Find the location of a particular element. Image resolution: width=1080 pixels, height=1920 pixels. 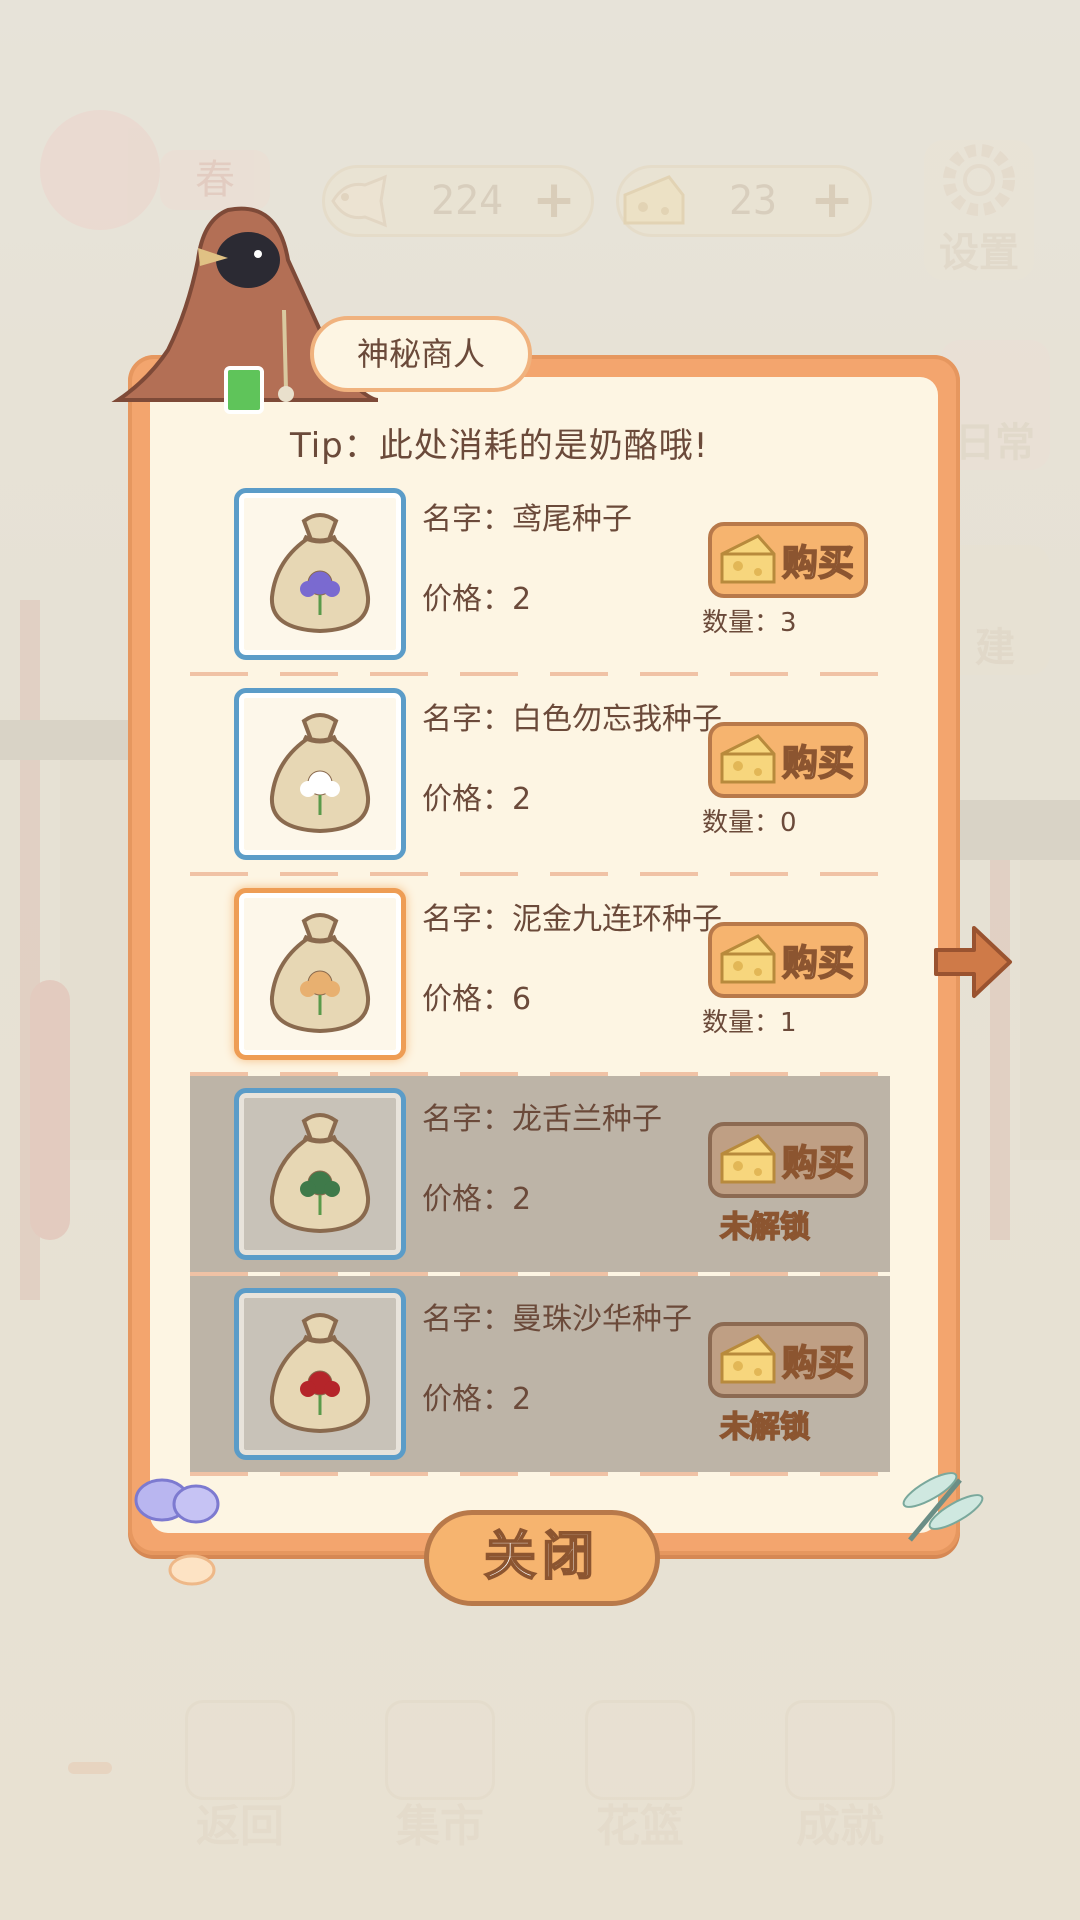

cheese-tip: Tip：此处消耗的是奶酪哦! is located at coordinates (499, 446).